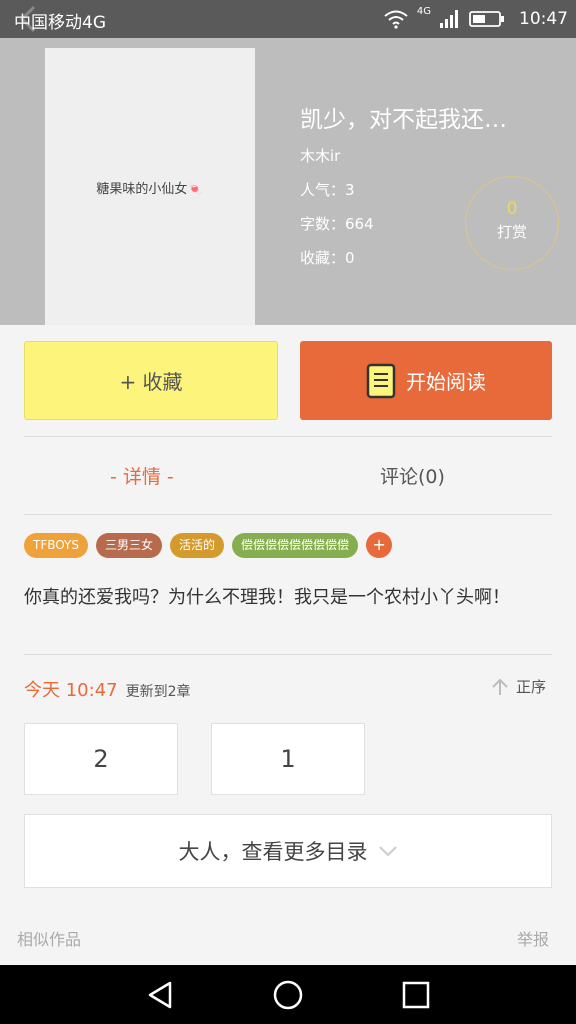 The width and height of the screenshot is (576, 1024). What do you see at coordinates (60, 23) in the screenshot?
I see `carrier-label: 中国移动4G` at bounding box center [60, 23].